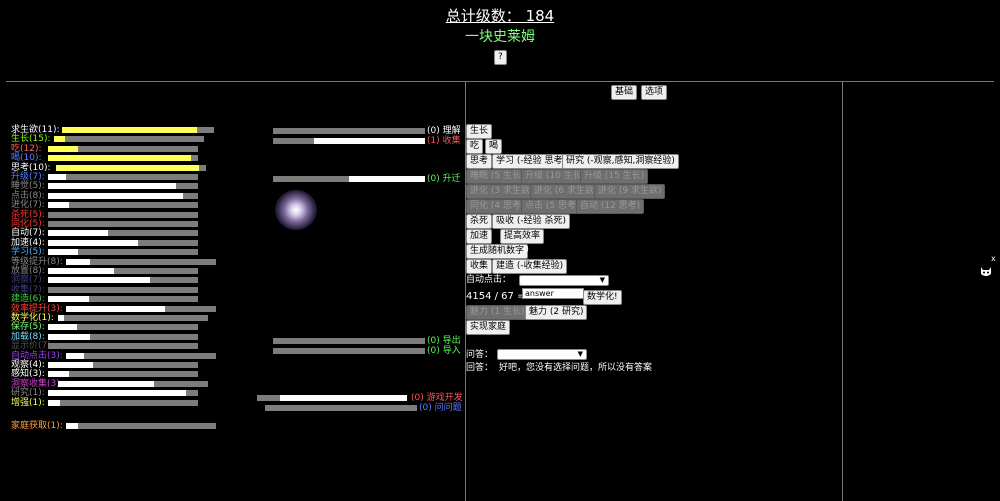 This screenshot has height=501, width=1000. I want to click on charm-button: 魅力 (2 研究), so click(556, 312).